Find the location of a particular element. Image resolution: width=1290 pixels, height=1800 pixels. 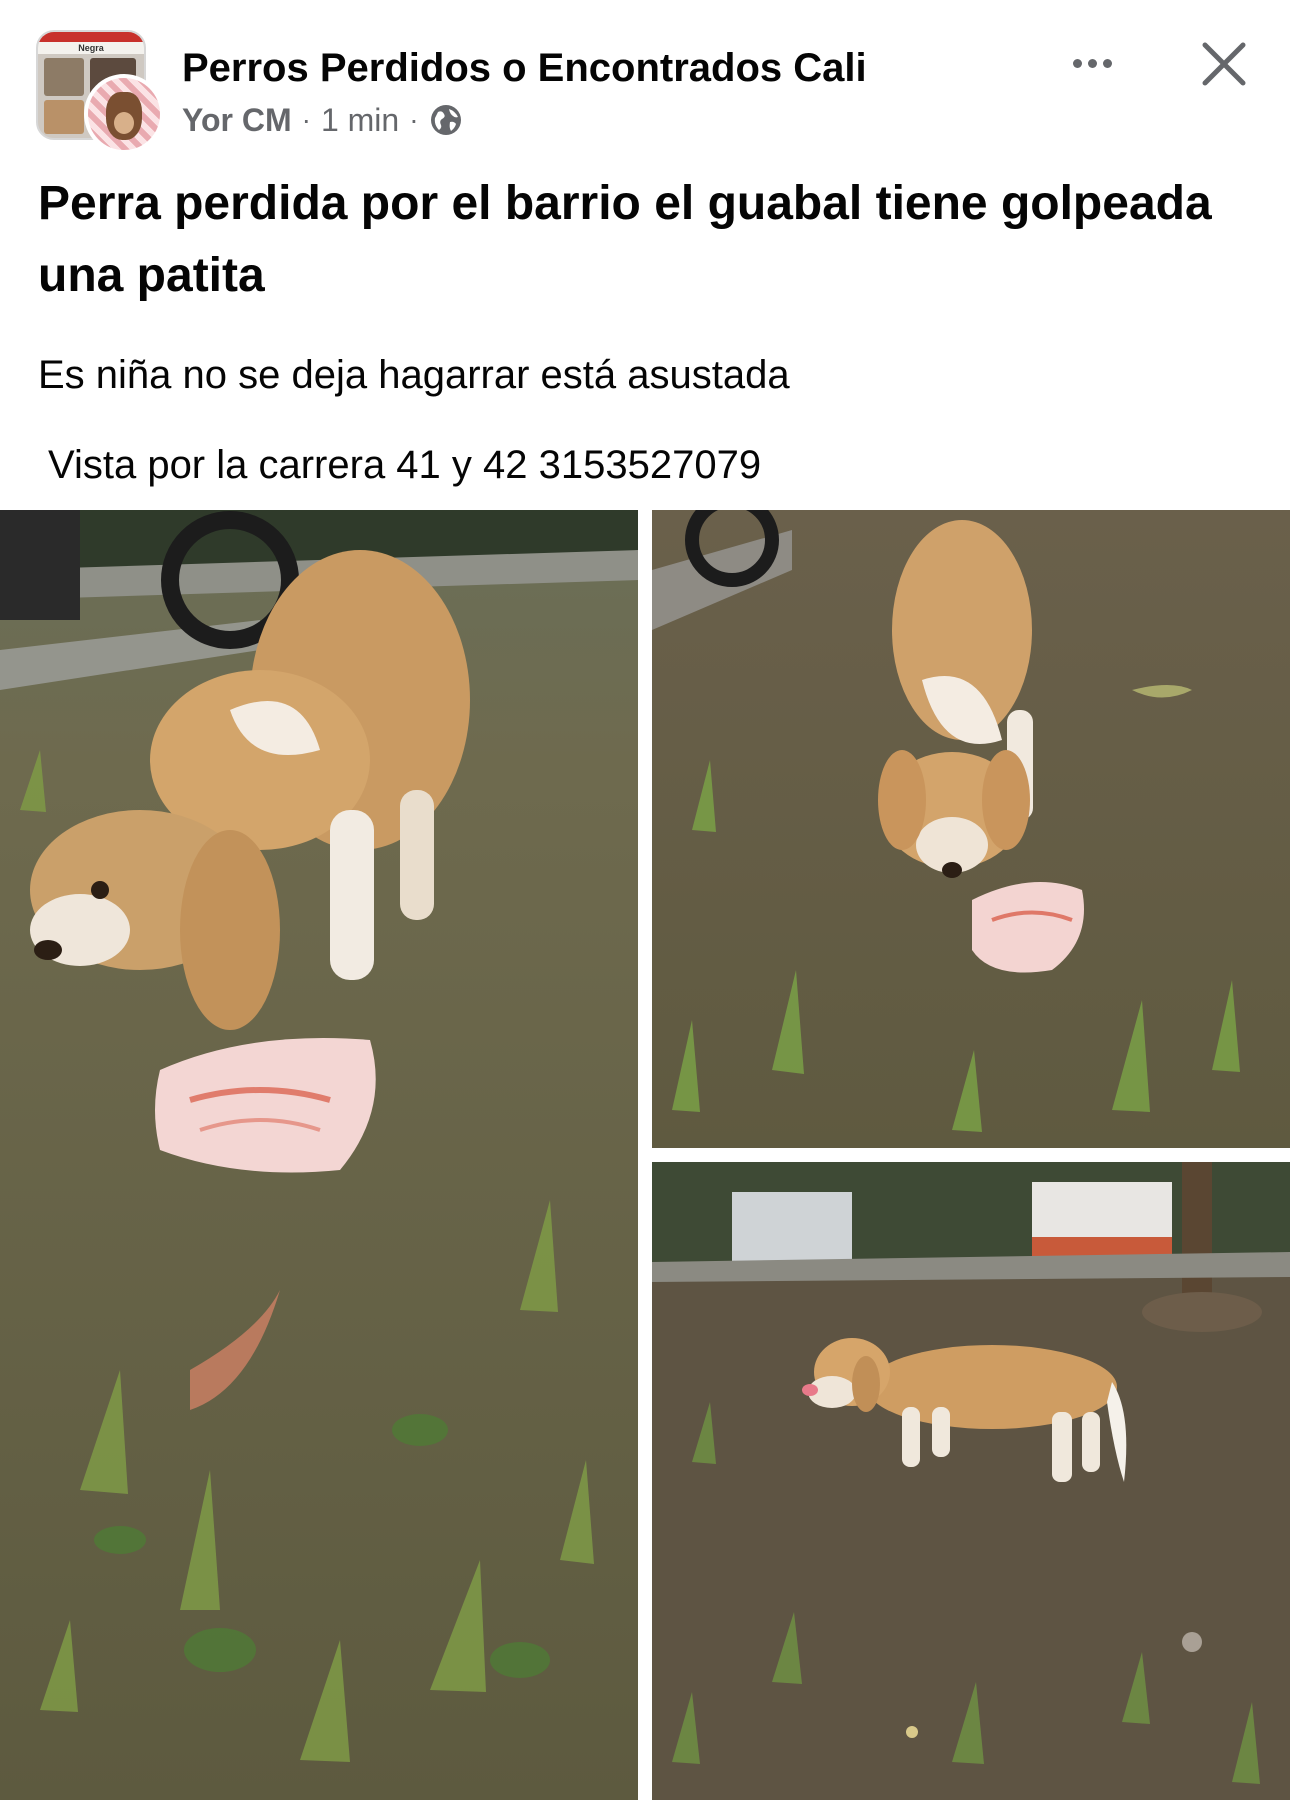

post-meta: Yor CM · 1 min · is located at coordinates (322, 120).